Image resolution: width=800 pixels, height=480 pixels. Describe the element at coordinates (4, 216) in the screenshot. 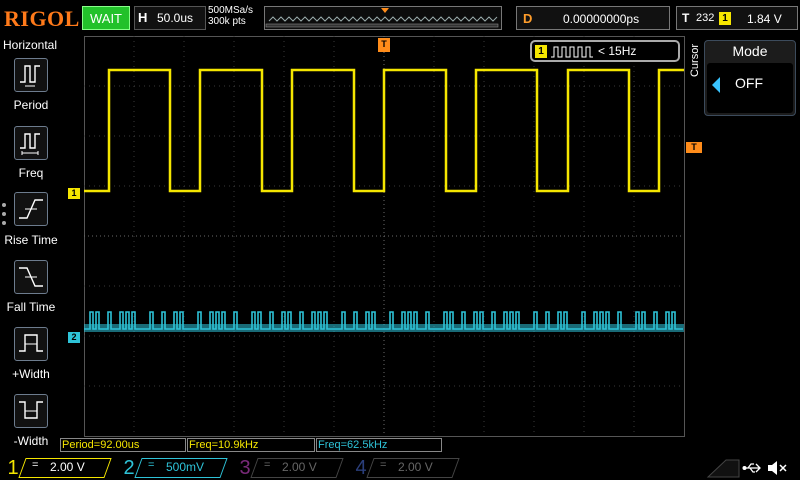

I see `menu-page-indicator` at that location.